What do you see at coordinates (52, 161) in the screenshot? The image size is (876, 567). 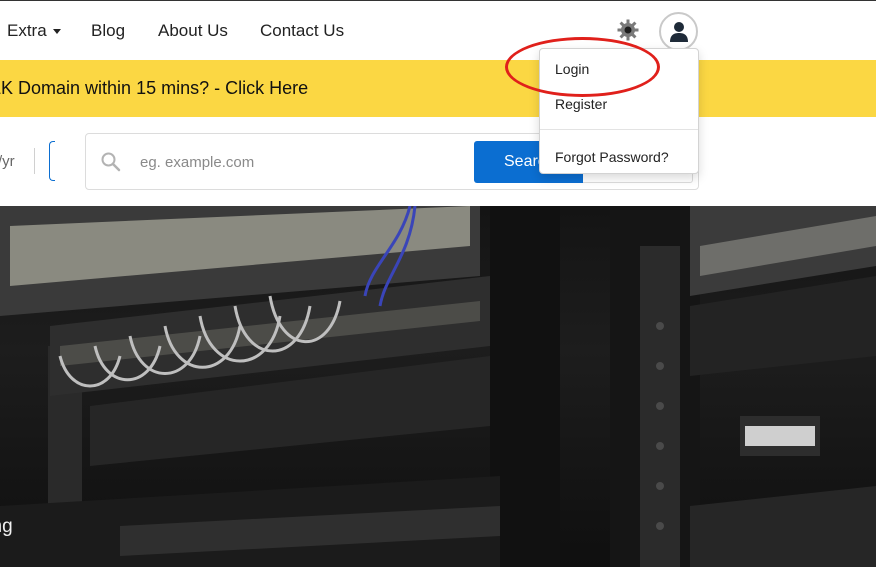 I see `selected-card-edge` at bounding box center [52, 161].